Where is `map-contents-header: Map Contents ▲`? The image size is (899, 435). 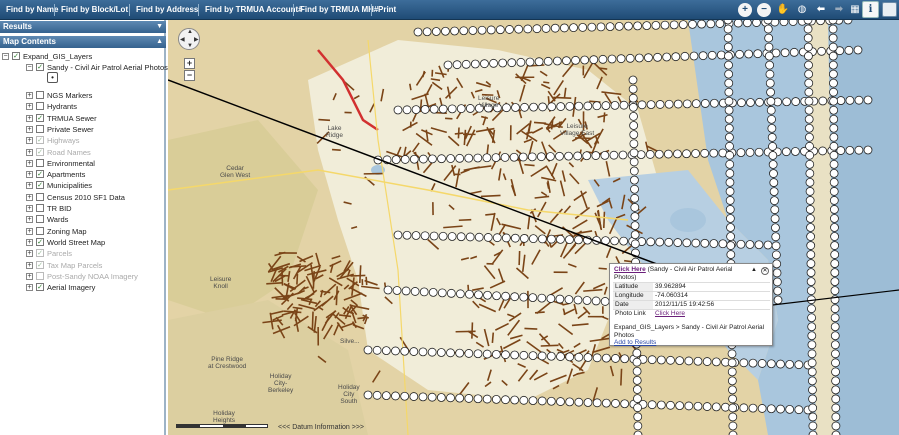
map-contents-header: Map Contents ▲ is located at coordinates (83, 42).